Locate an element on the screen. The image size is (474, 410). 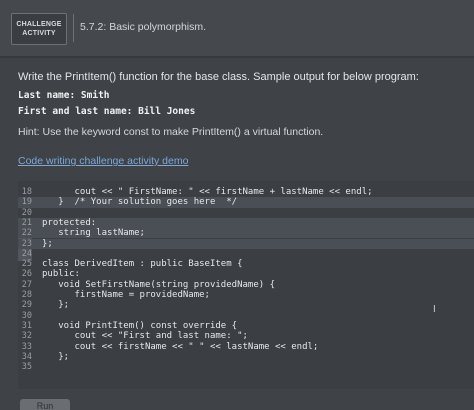
code-line: 32 cout << "First and last name: "; is located at coordinates (246, 336).